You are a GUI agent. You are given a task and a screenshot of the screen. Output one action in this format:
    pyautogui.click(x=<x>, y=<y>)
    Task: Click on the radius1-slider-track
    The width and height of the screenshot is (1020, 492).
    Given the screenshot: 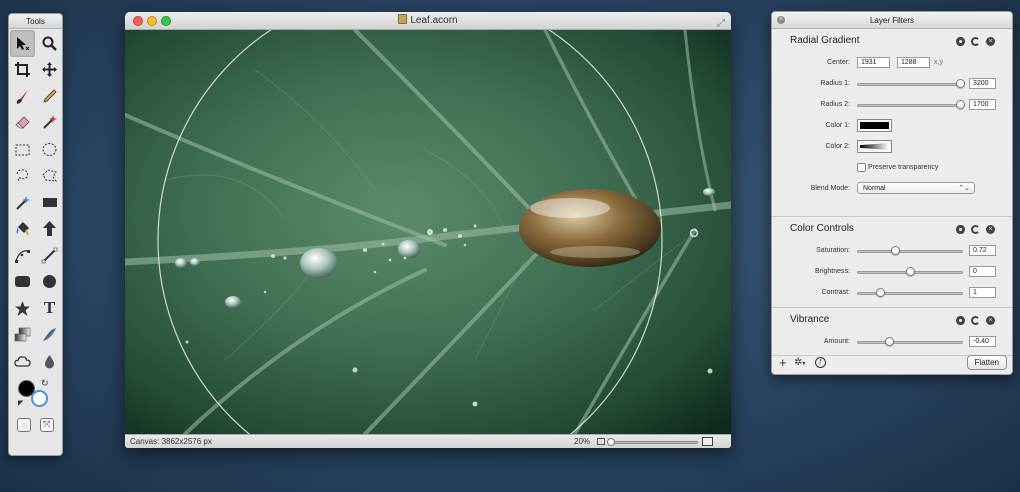 What is the action you would take?
    pyautogui.click(x=910, y=84)
    